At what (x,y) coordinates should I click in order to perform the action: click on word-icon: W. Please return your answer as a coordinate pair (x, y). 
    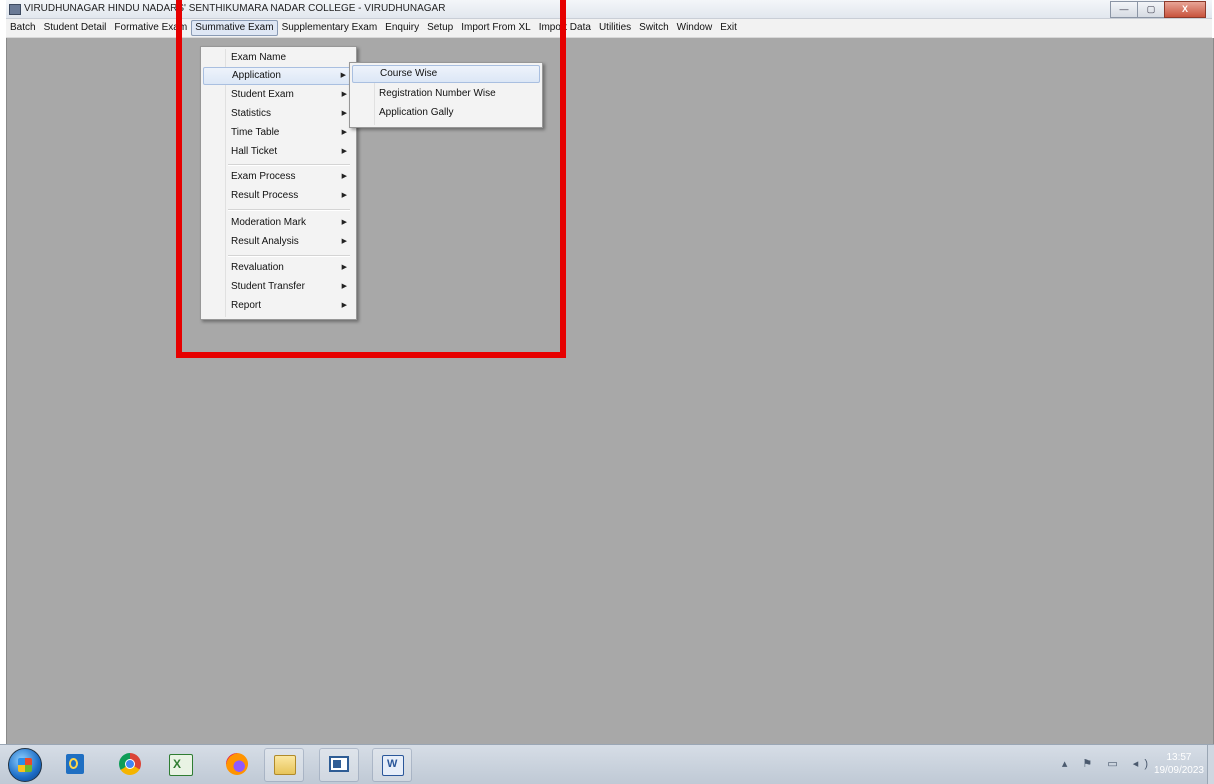
    Looking at the image, I should click on (392, 765).